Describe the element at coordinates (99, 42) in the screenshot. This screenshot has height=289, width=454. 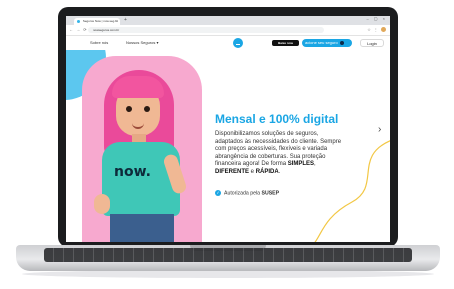
I see `nav-about: Sobre nós` at that location.